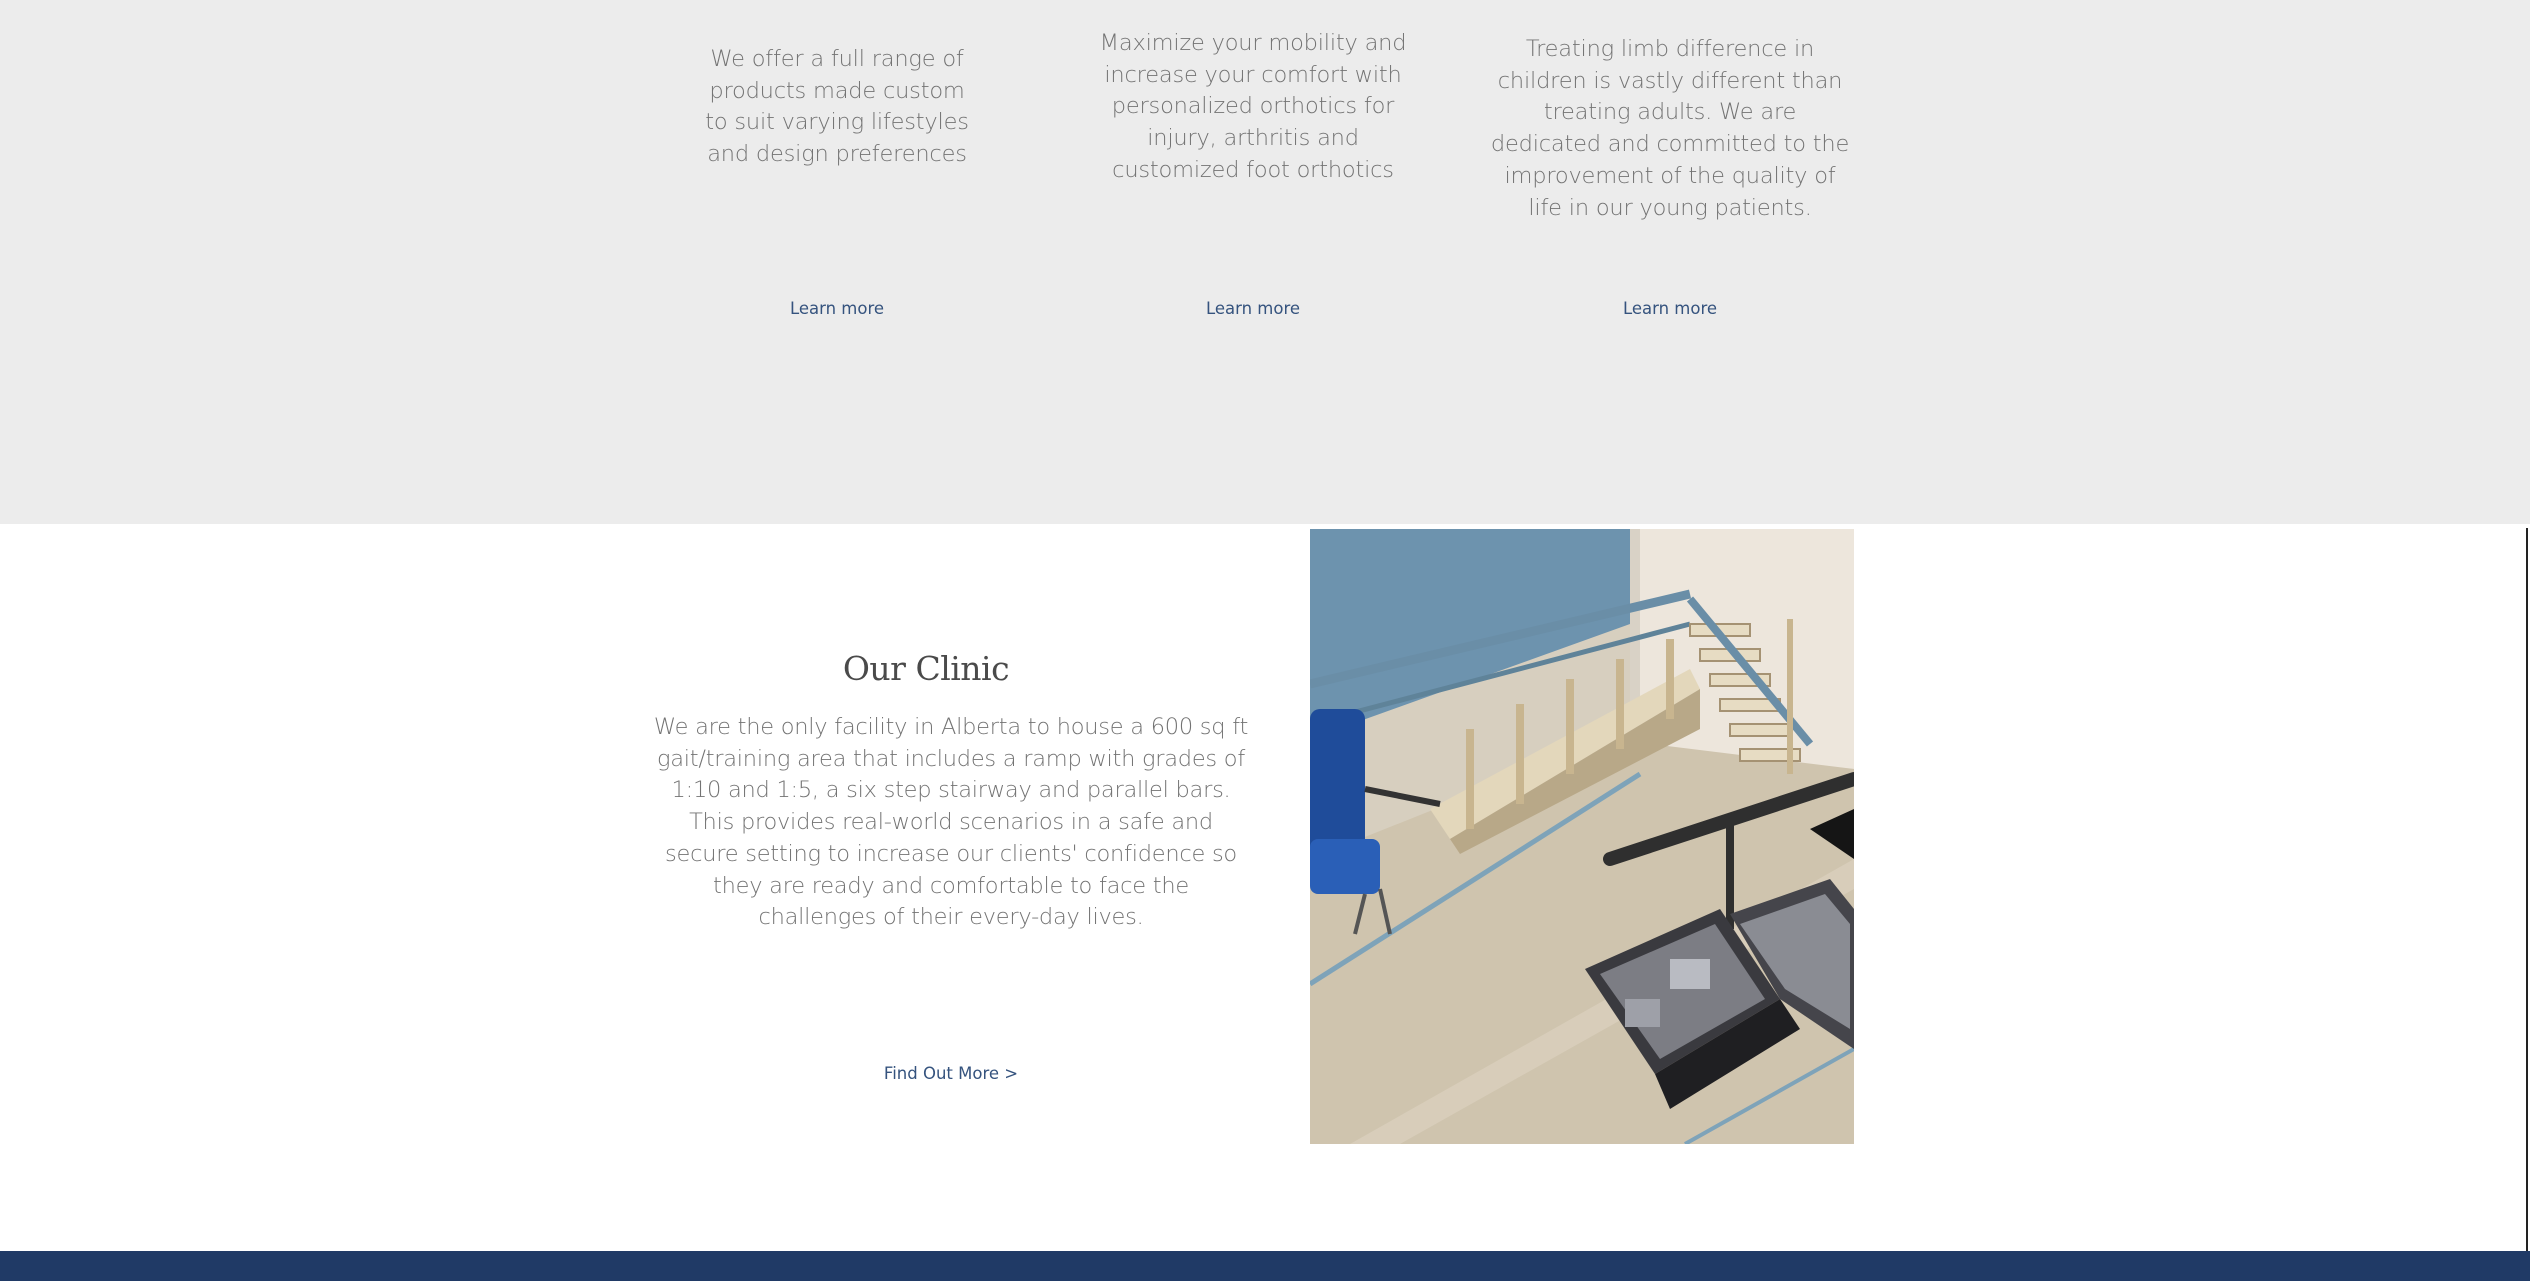 The height and width of the screenshot is (1281, 2530). I want to click on page-scrollbar, so click(2527, 890).